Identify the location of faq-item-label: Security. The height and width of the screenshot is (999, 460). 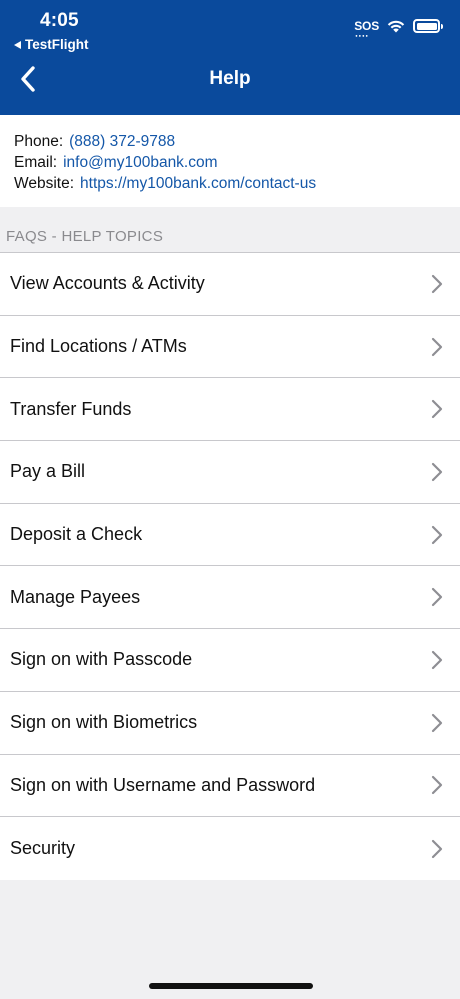
(43, 848).